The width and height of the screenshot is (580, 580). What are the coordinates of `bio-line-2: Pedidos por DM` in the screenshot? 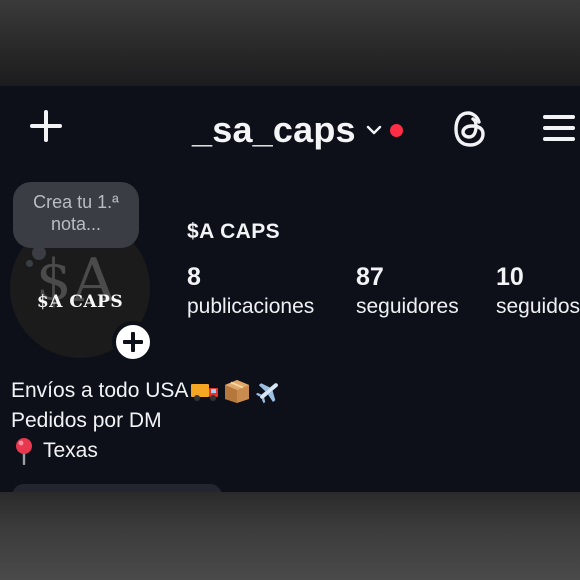 It's located at (147, 421).